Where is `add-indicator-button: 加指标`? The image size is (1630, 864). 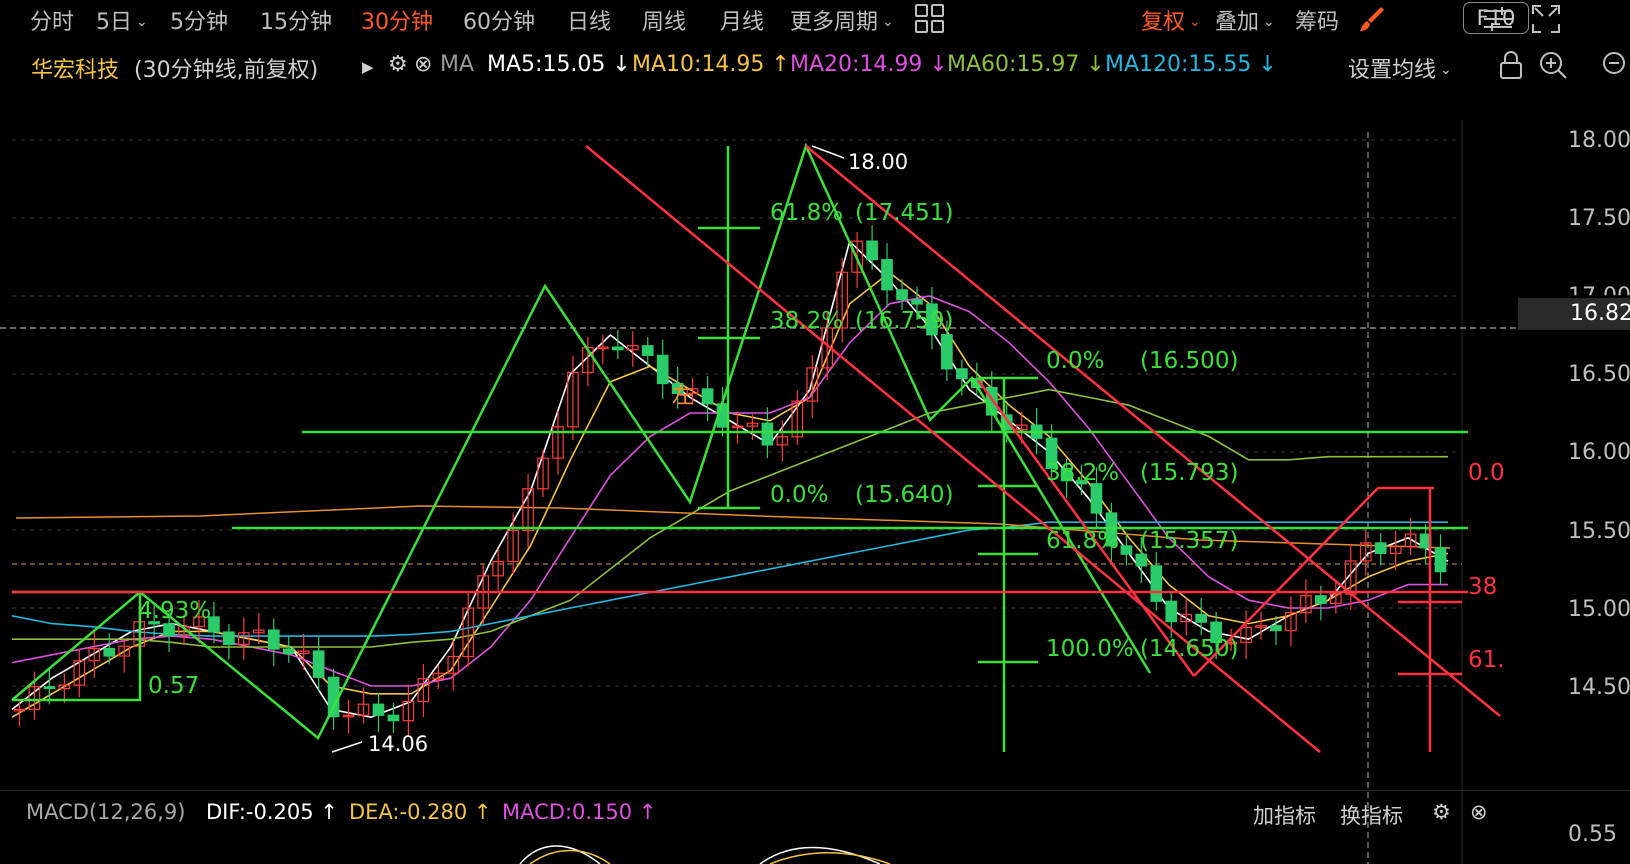 add-indicator-button: 加指标 is located at coordinates (1284, 815).